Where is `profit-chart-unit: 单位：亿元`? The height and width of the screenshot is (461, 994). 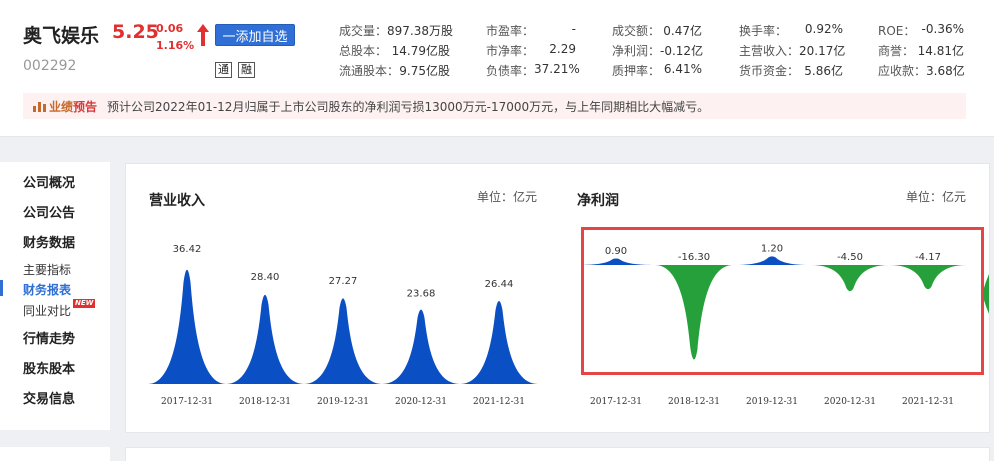
profit-chart-unit: 单位：亿元 is located at coordinates (936, 197).